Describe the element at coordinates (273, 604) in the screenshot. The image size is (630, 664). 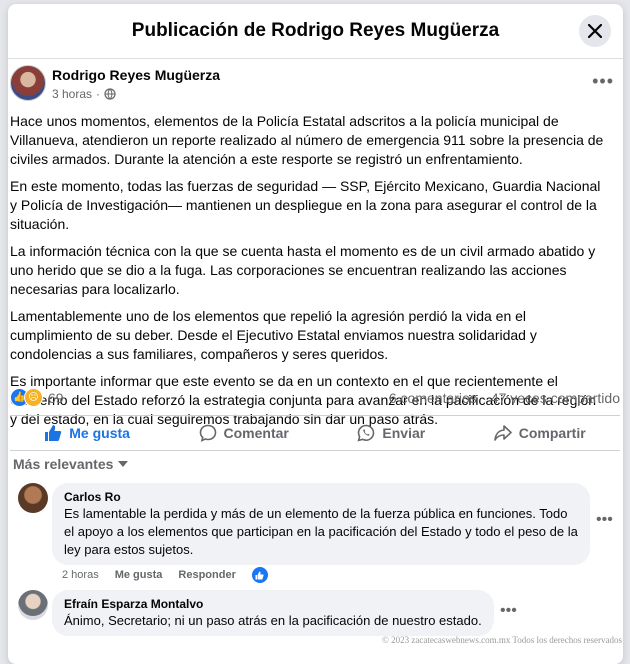
I see `commenter-name: Efraín Esparza Montalvo` at that location.